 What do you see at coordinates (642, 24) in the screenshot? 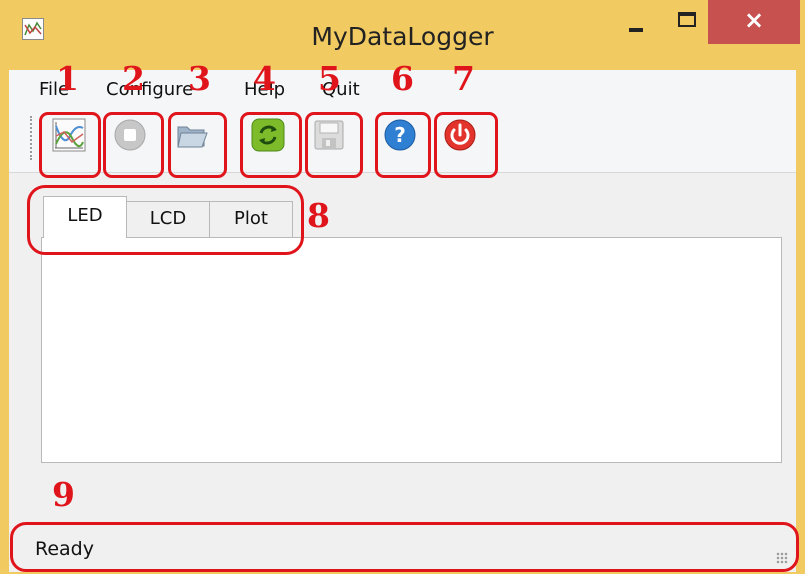
I see `minimize-button` at bounding box center [642, 24].